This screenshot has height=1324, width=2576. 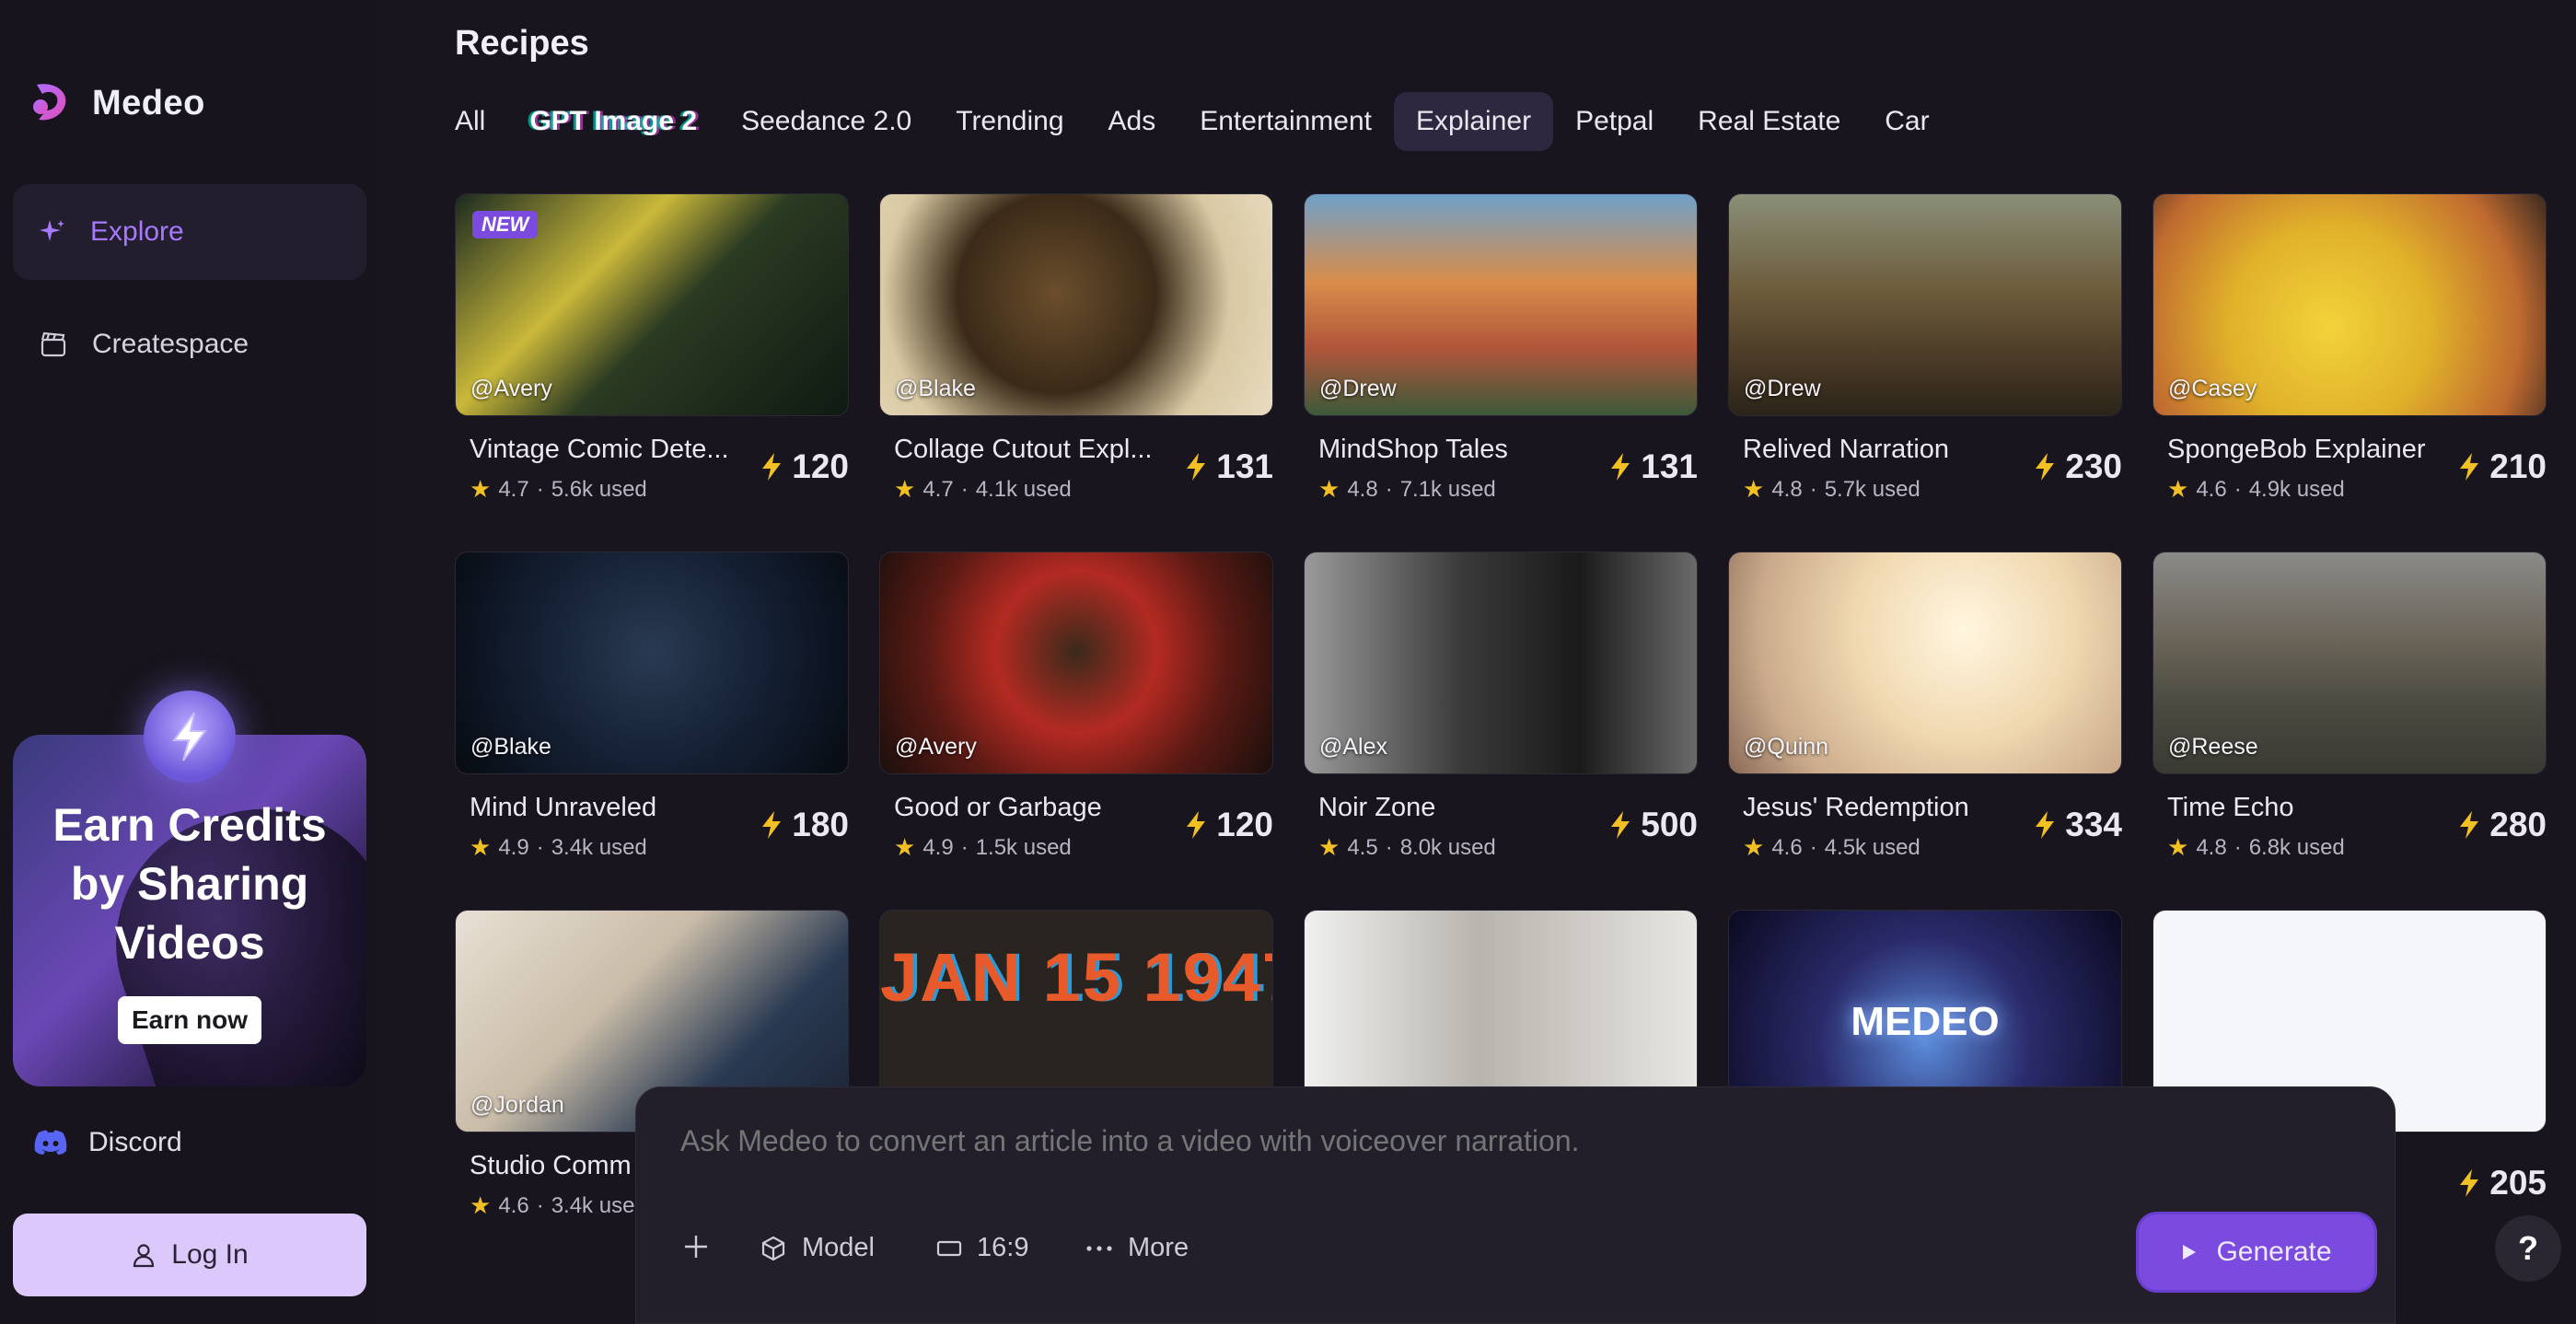 I want to click on recipe-thumbnail: @Alex, so click(x=1501, y=663).